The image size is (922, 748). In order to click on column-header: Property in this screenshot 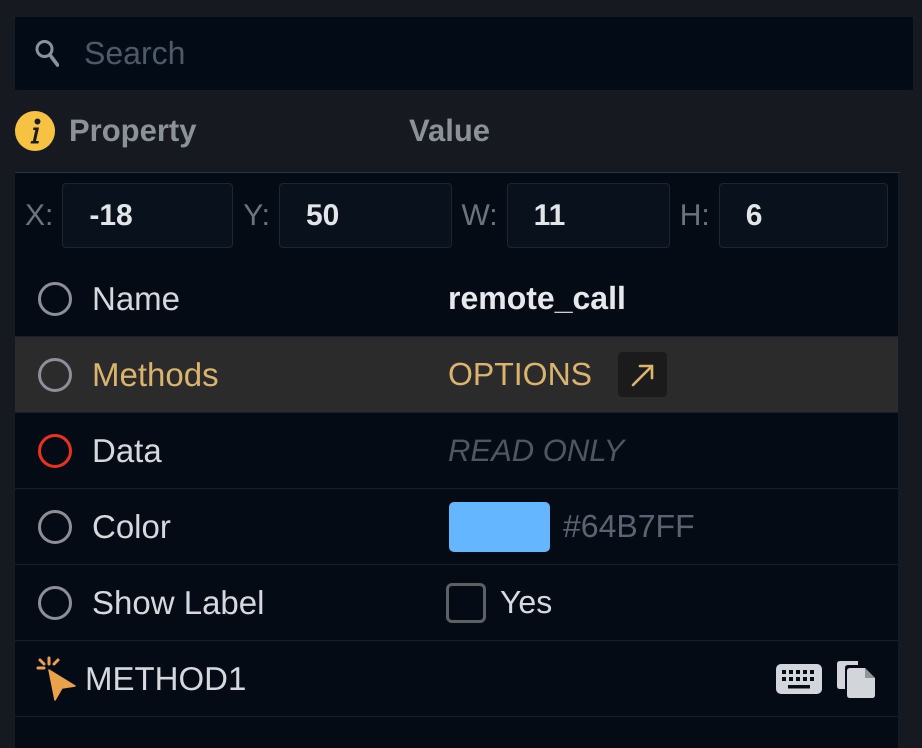, I will do `click(132, 131)`.